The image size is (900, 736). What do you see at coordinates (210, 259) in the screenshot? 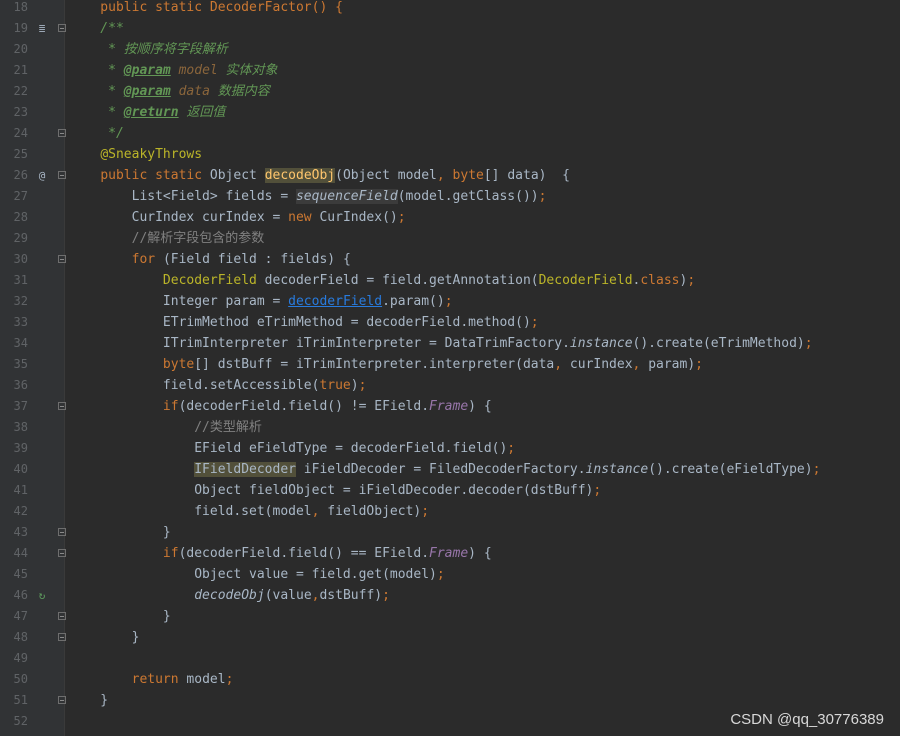
I see `code-text: for (Field field : fields) {` at bounding box center [210, 259].